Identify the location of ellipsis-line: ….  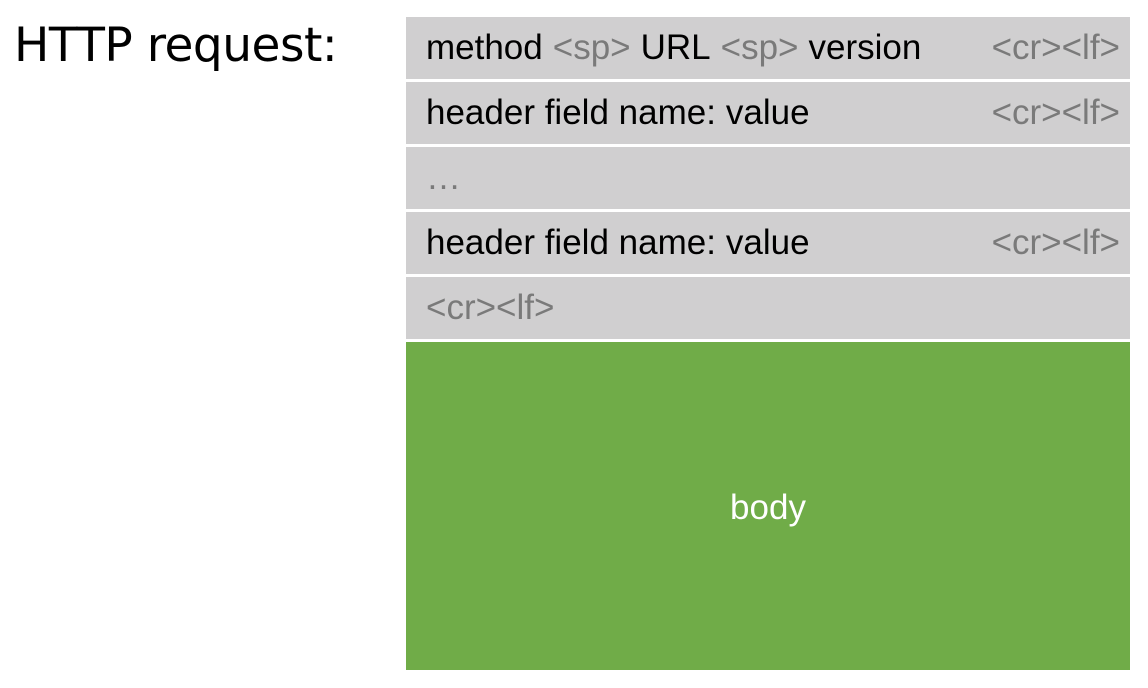
(768, 178).